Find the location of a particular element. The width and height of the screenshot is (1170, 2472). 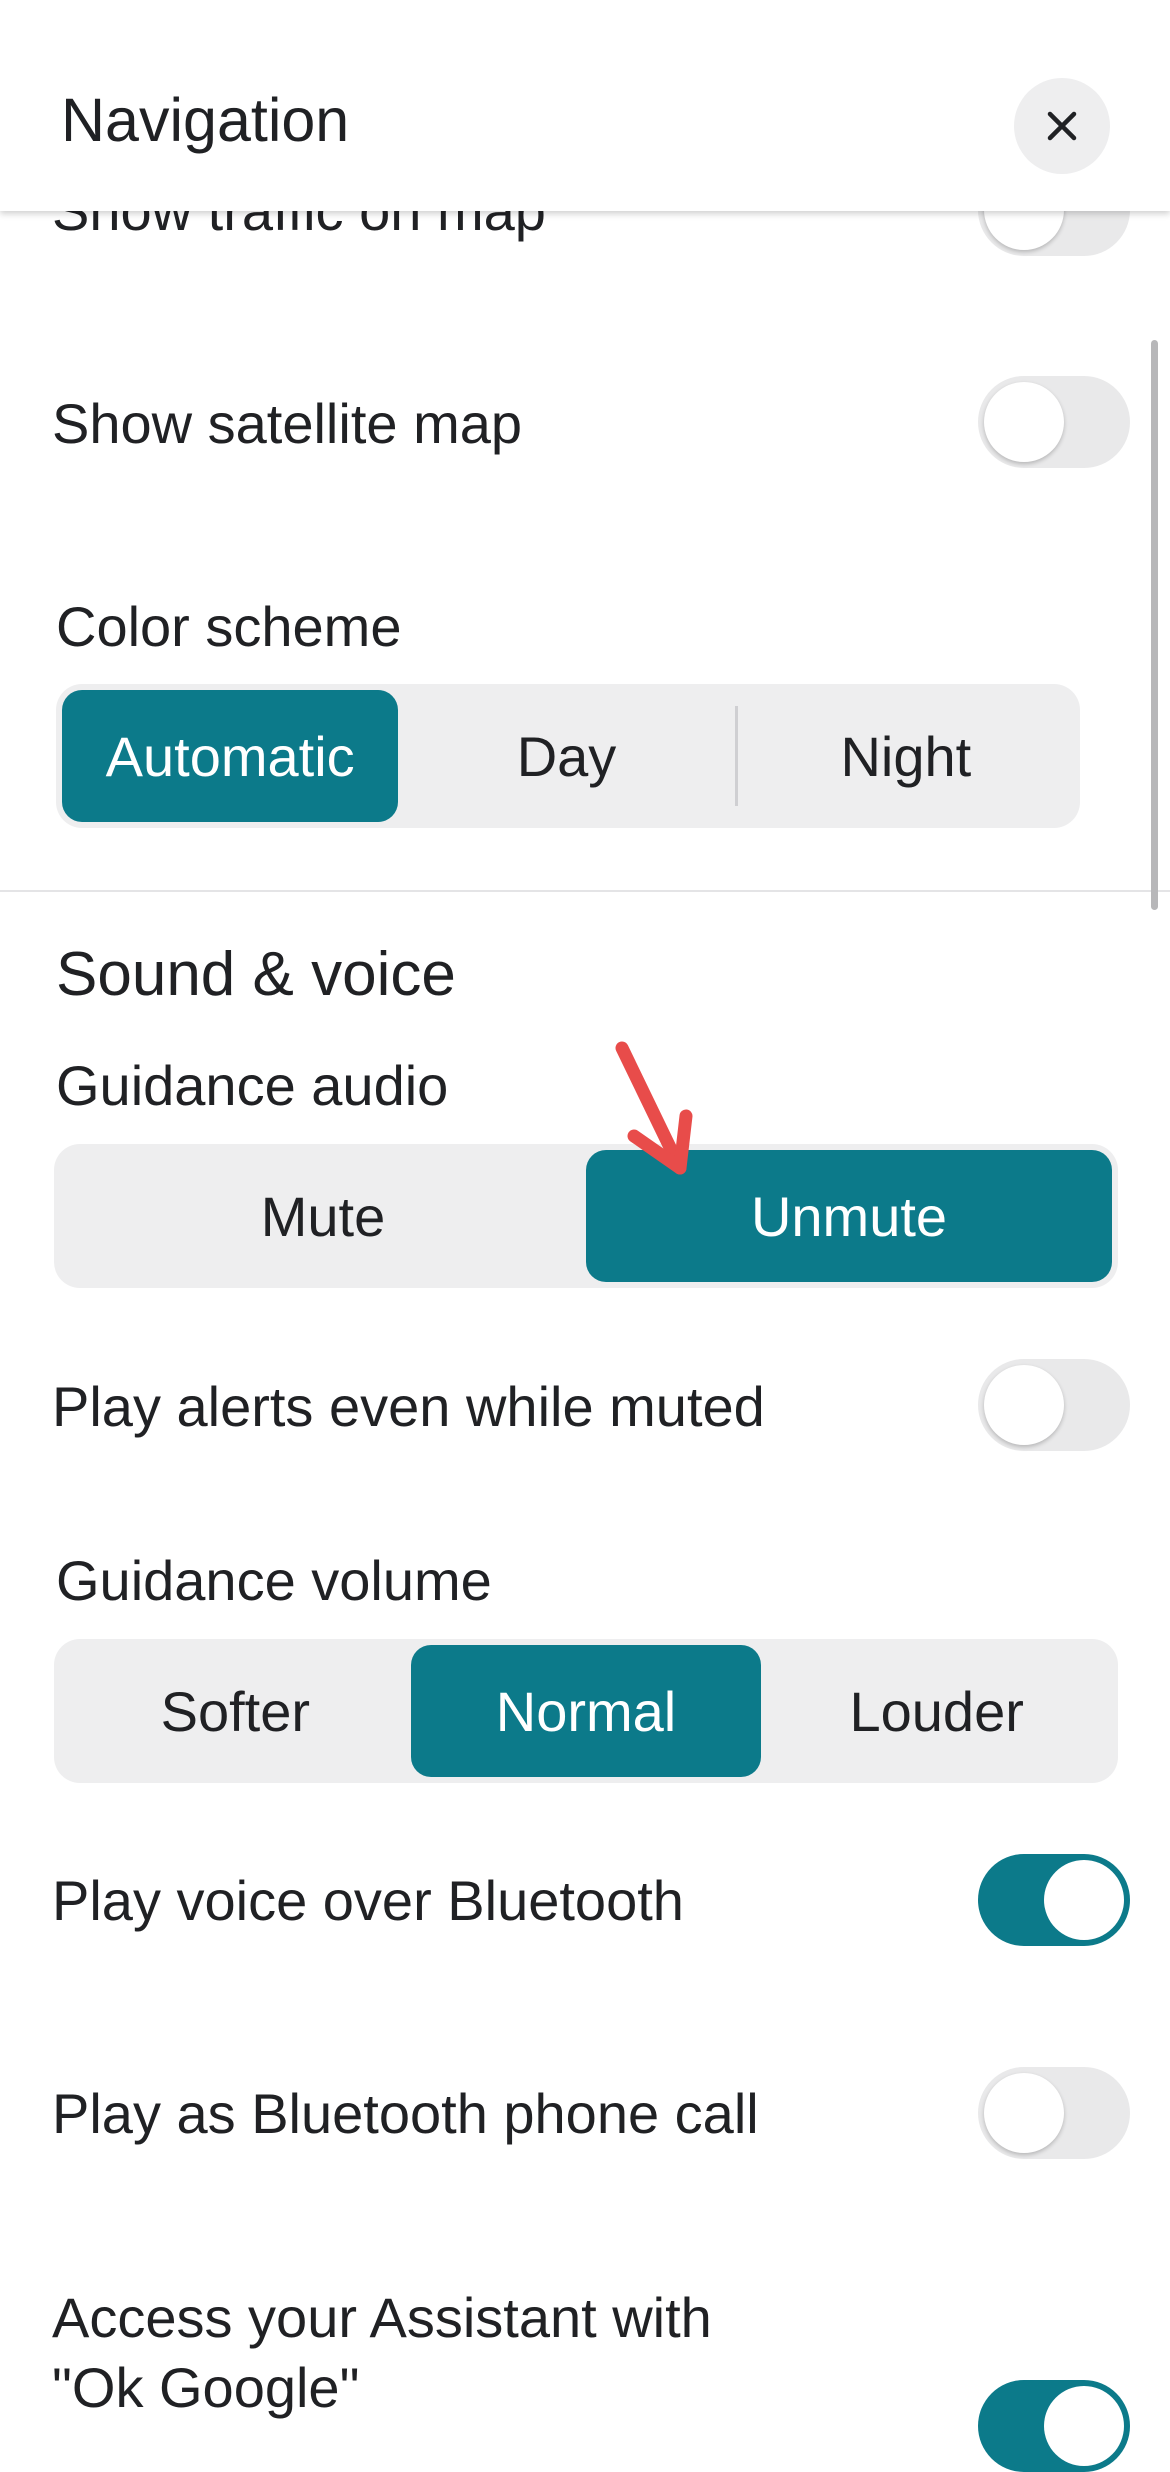

annotation-arrow-icon is located at coordinates (654, 1108).